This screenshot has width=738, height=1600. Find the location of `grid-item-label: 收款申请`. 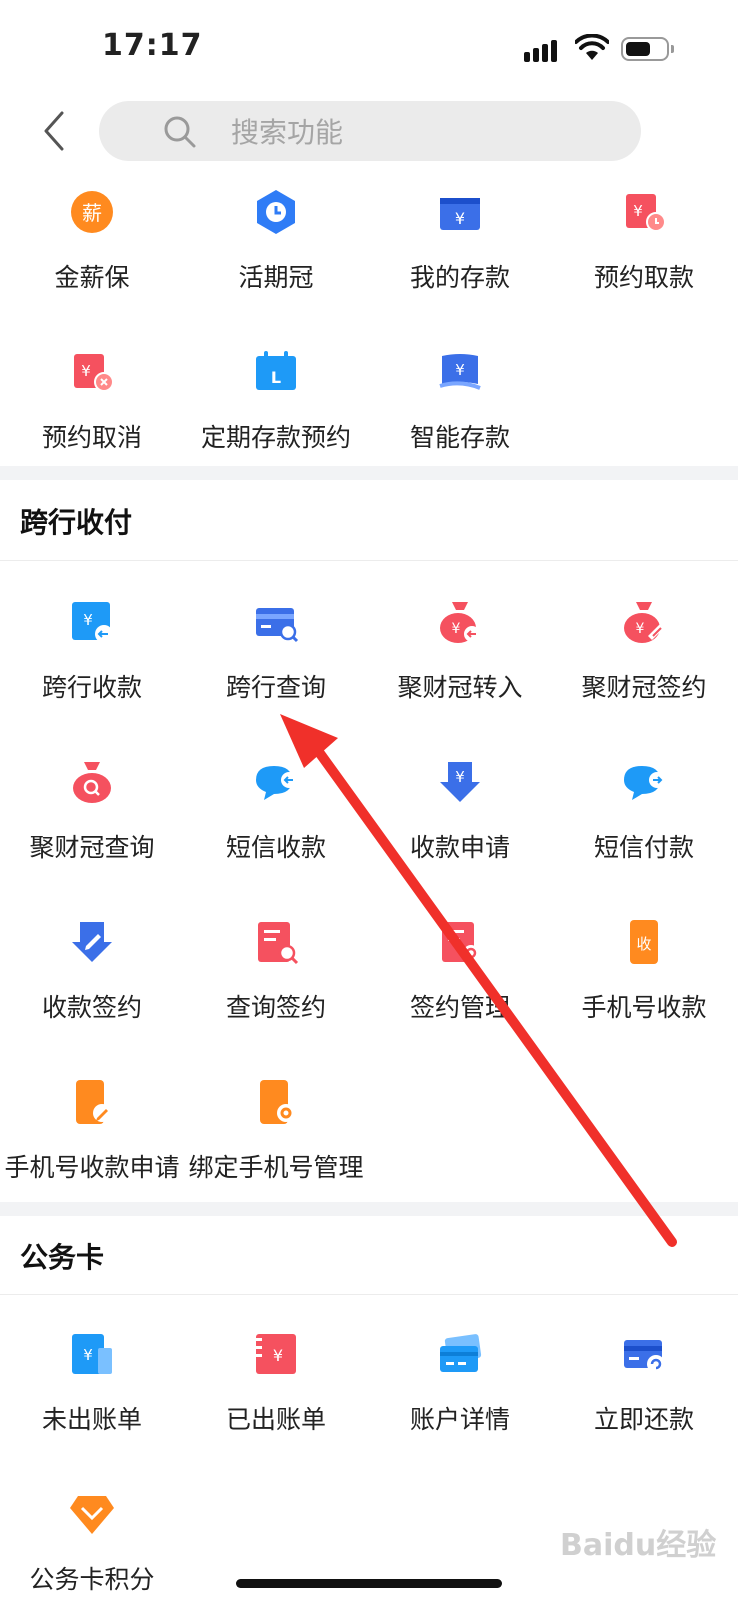

grid-item-label: 收款申请 is located at coordinates (459, 847).